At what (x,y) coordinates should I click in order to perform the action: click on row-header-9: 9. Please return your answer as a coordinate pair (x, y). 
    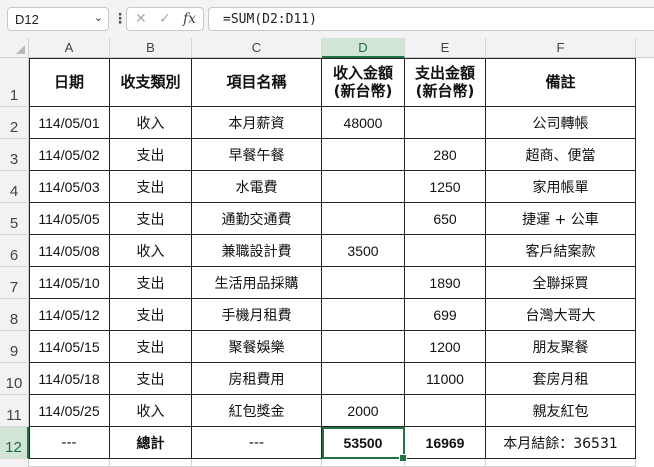
    Looking at the image, I should click on (14, 347).